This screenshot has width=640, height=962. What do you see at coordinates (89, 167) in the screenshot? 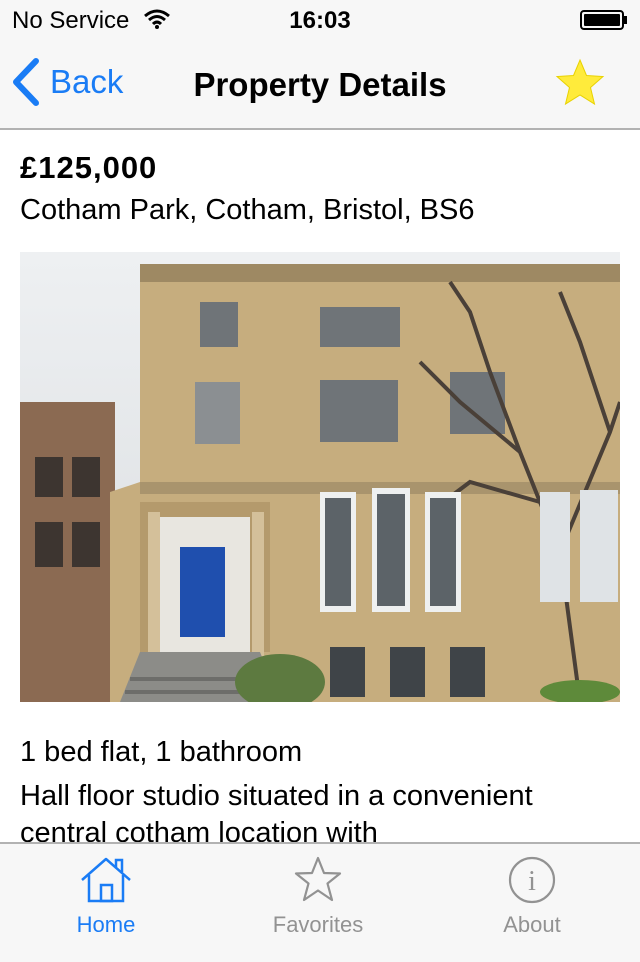
I see `property-price: £125,000` at bounding box center [89, 167].